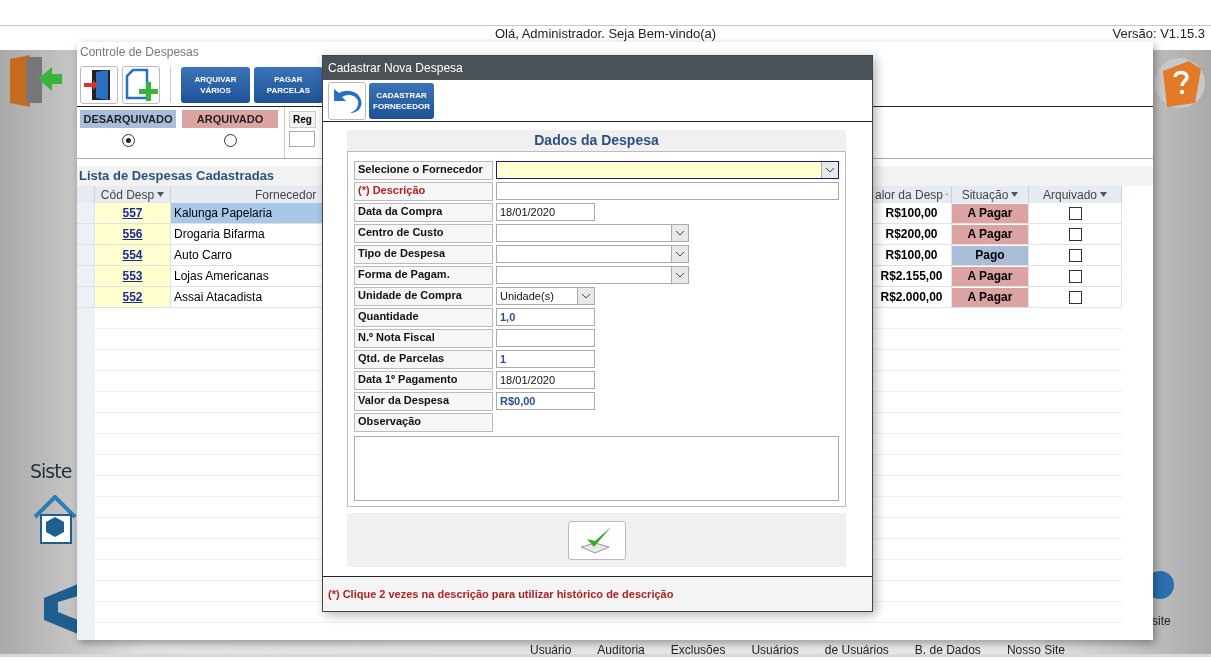  I want to click on hint-text: (*) Clique 2 vezes na descrição para utilizar histórico de descrição, so click(501, 594).